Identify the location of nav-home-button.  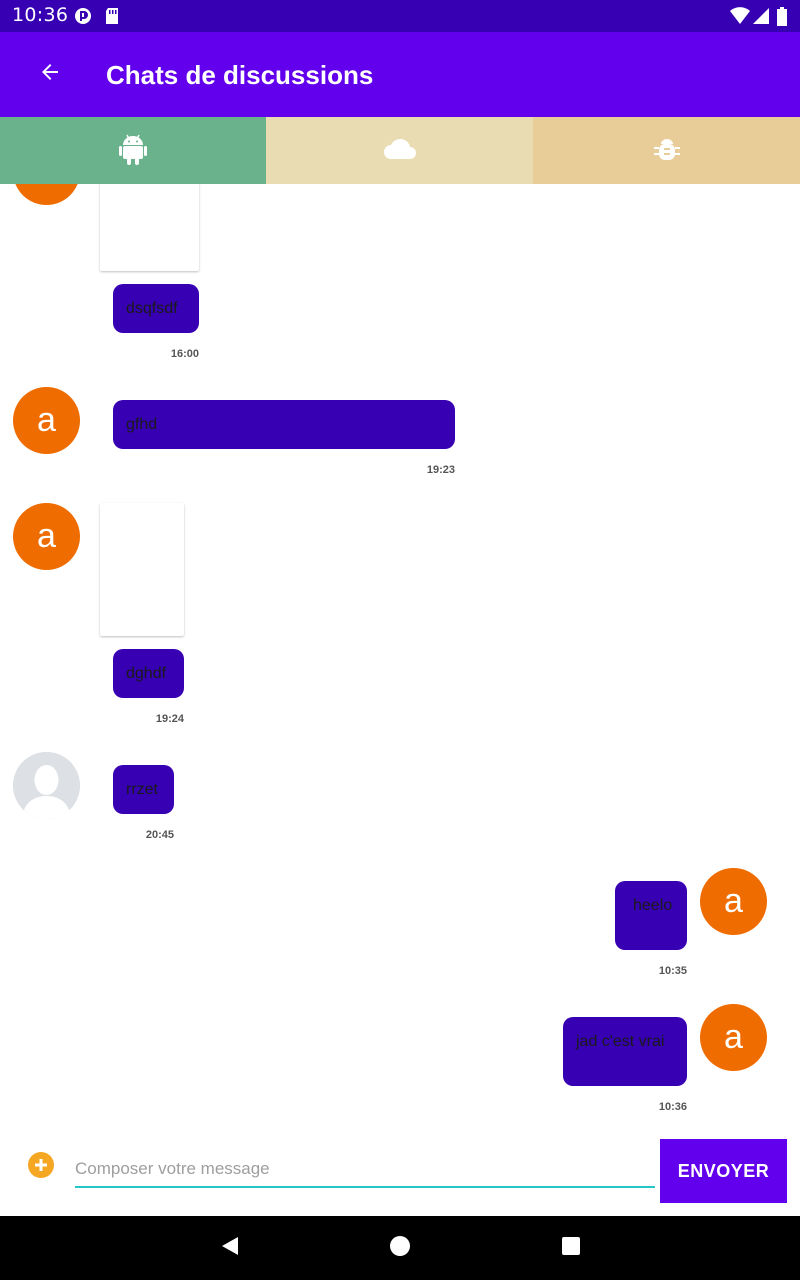
(400, 1248).